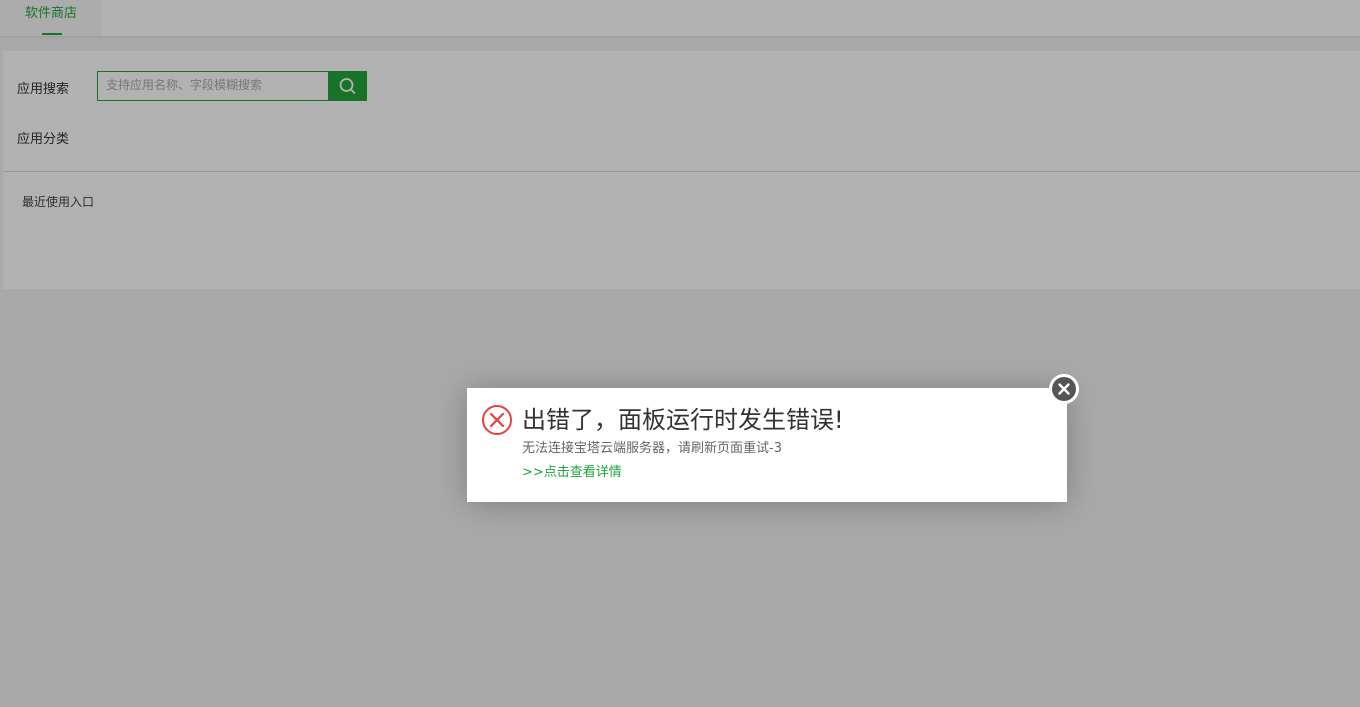 The height and width of the screenshot is (707, 1360). I want to click on dialog-message: 无法连接宝塔云端服务器，请刷新页面重试-3, so click(652, 448).